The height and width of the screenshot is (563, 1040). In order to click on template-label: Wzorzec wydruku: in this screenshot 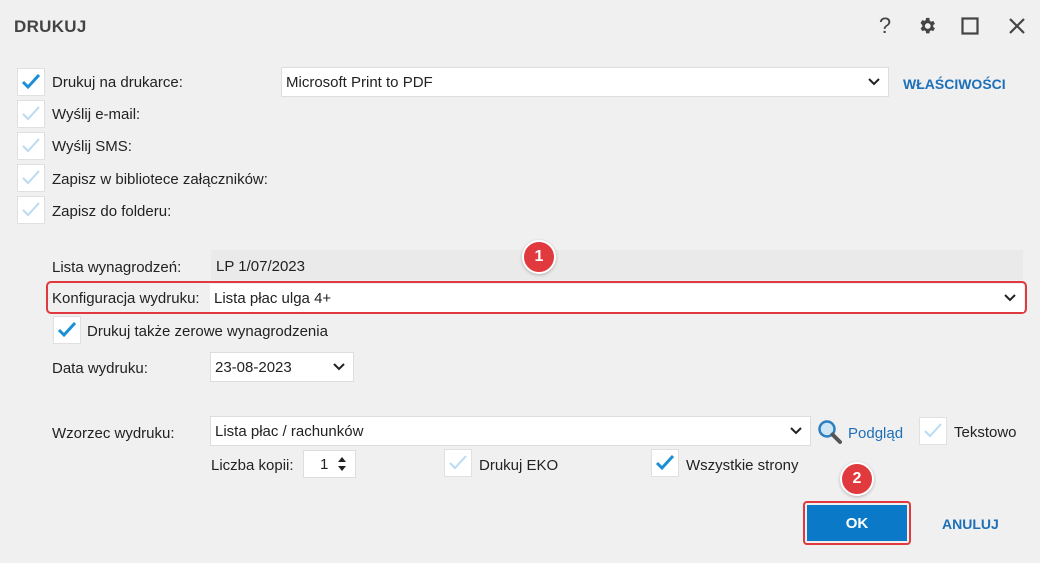, I will do `click(113, 433)`.